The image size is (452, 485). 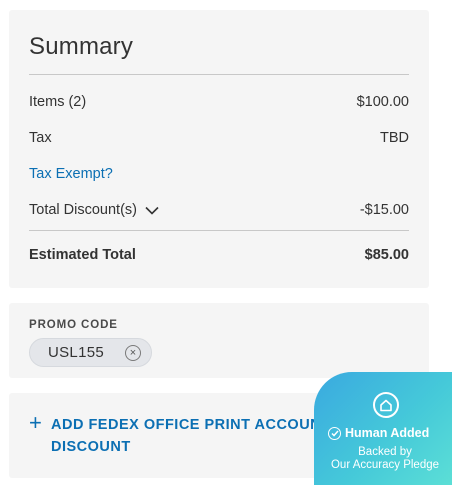 I want to click on badge-title-row: Human Added, so click(x=378, y=433).